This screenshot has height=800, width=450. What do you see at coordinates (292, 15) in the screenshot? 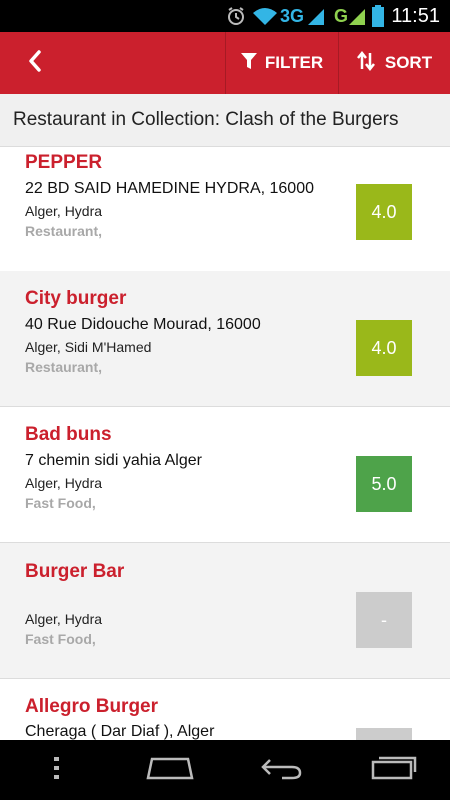
I see `network-3g-indicator: 3G` at bounding box center [292, 15].